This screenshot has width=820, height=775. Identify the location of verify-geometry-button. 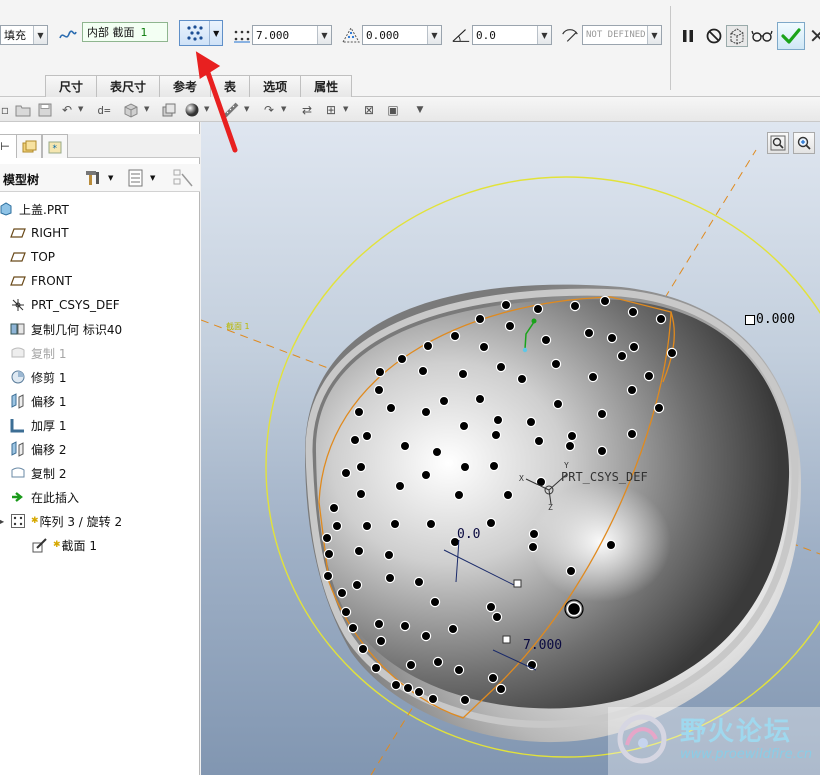
(737, 36).